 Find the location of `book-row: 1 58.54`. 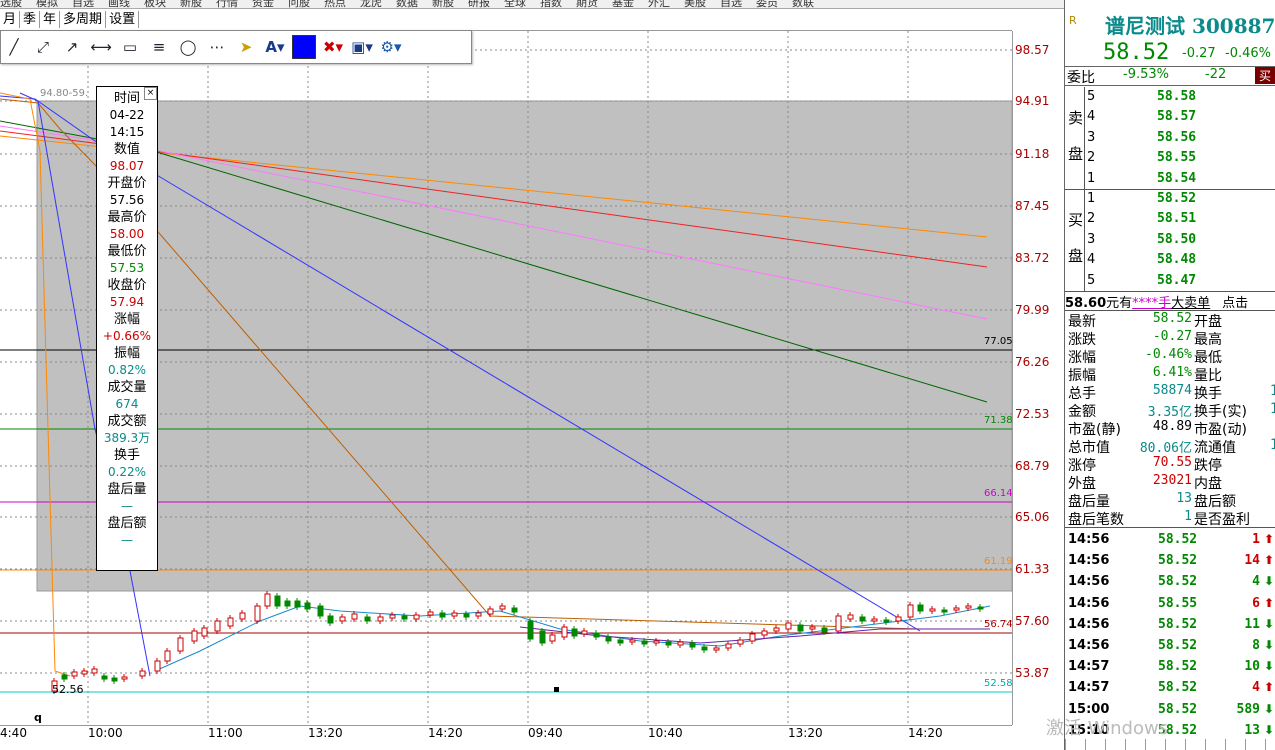

book-row: 1 58.54 is located at coordinates (1180, 179).